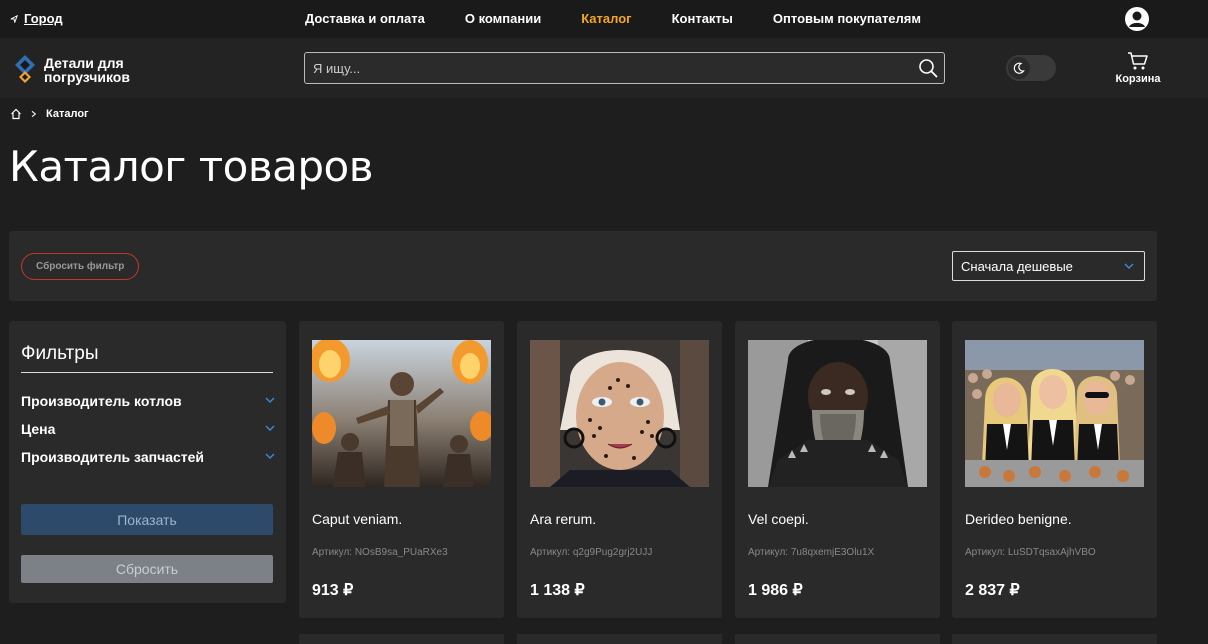 This screenshot has height=644, width=1208. Describe the element at coordinates (357, 519) in the screenshot. I see `product-title: Caput veniam.` at that location.